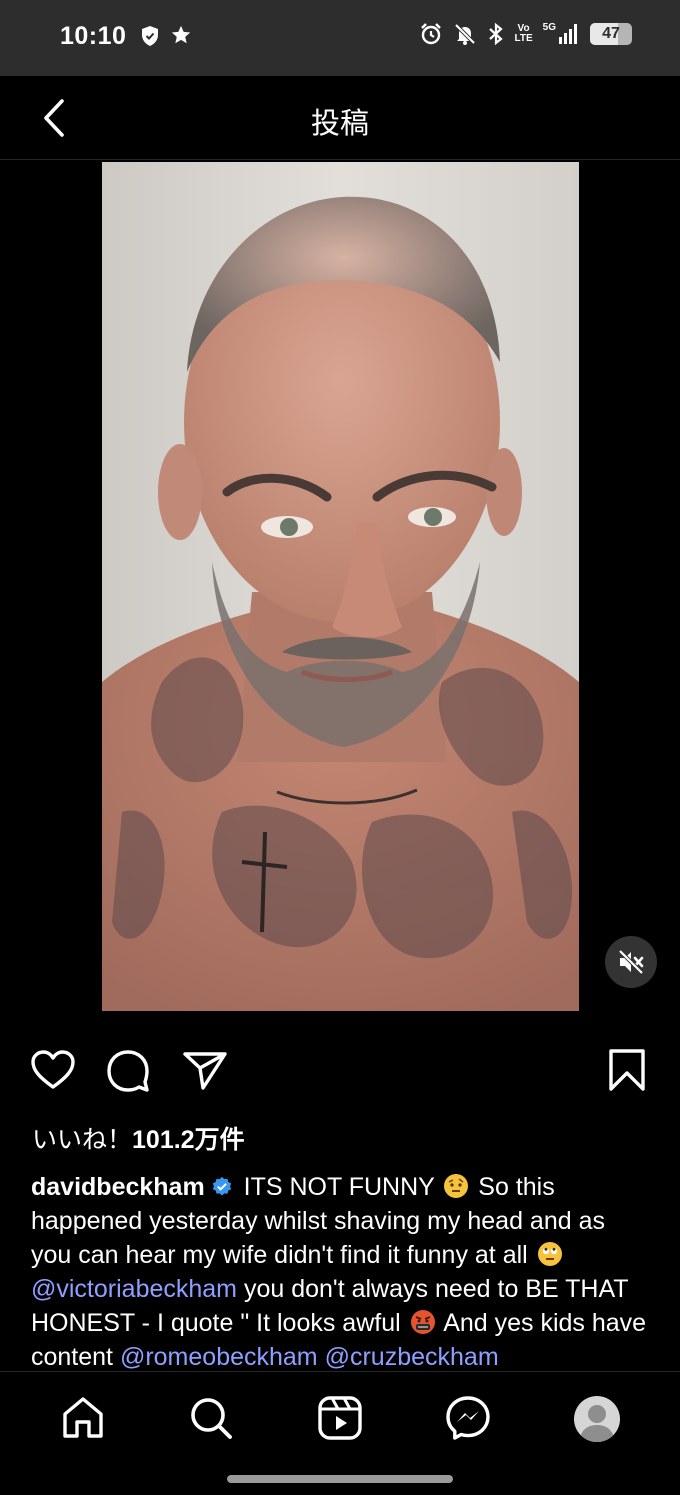  I want to click on page-title: 投稿, so click(339, 124).